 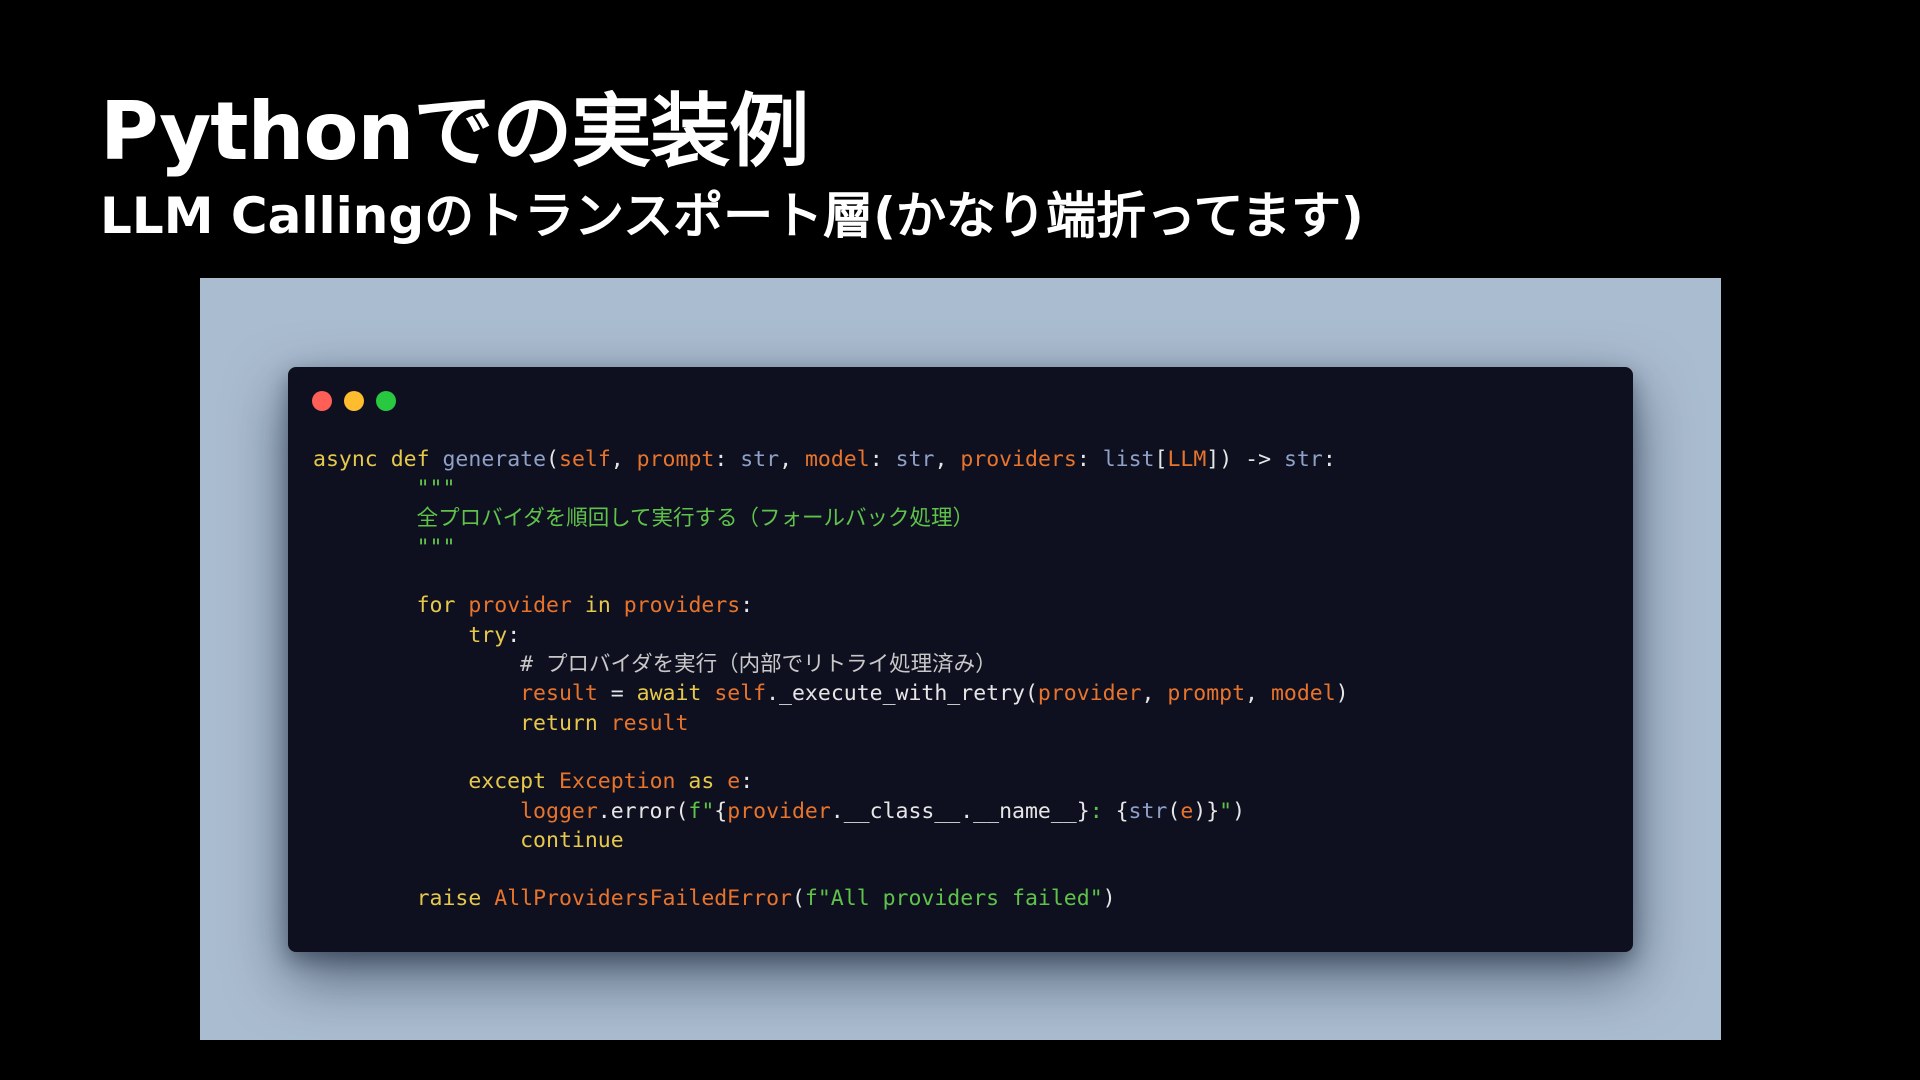 What do you see at coordinates (617, 694) in the screenshot?
I see `code-token: =` at bounding box center [617, 694].